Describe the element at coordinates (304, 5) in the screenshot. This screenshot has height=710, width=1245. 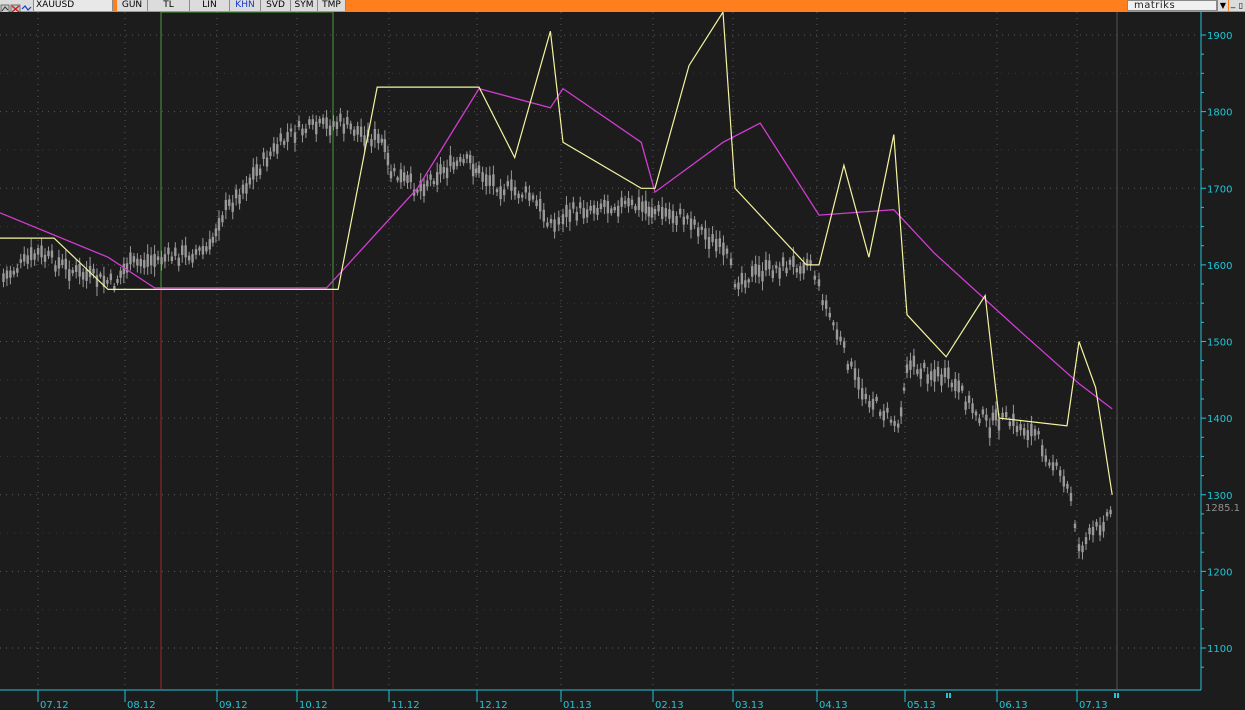
I see `tool-button-sym: SYM` at that location.